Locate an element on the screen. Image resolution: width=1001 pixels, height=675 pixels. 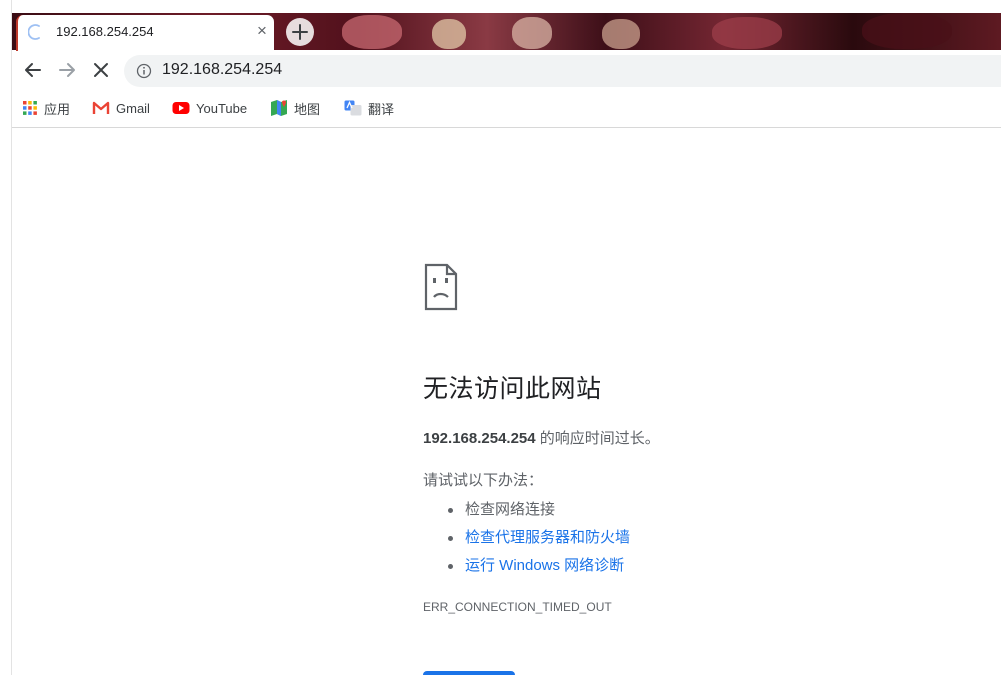
youtube-icon is located at coordinates (181, 108).